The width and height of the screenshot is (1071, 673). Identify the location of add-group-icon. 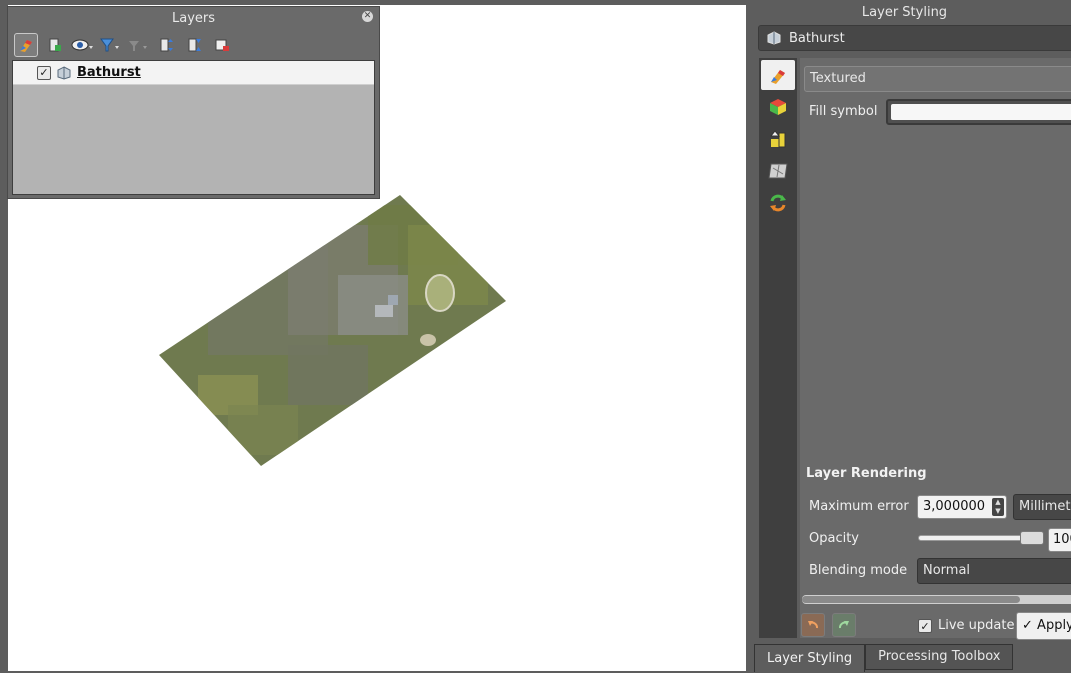
(54, 45).